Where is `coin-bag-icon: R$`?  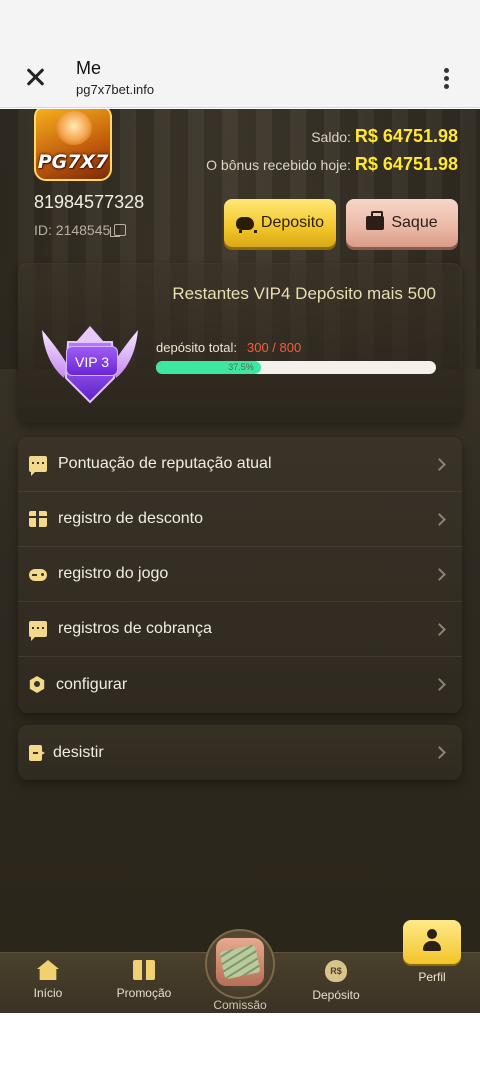
coin-bag-icon: R$ is located at coordinates (336, 971).